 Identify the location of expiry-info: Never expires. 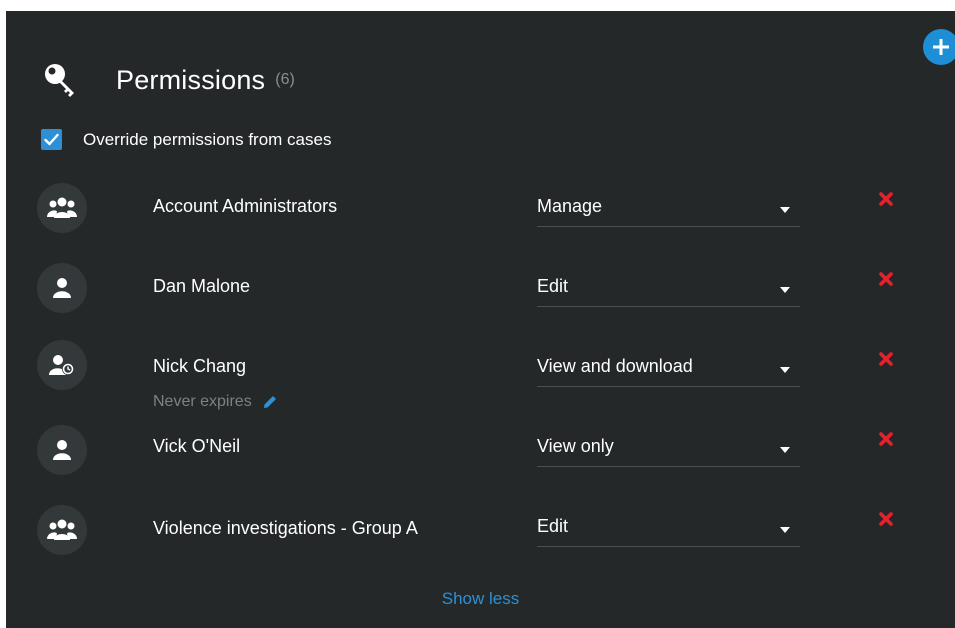
(215, 402).